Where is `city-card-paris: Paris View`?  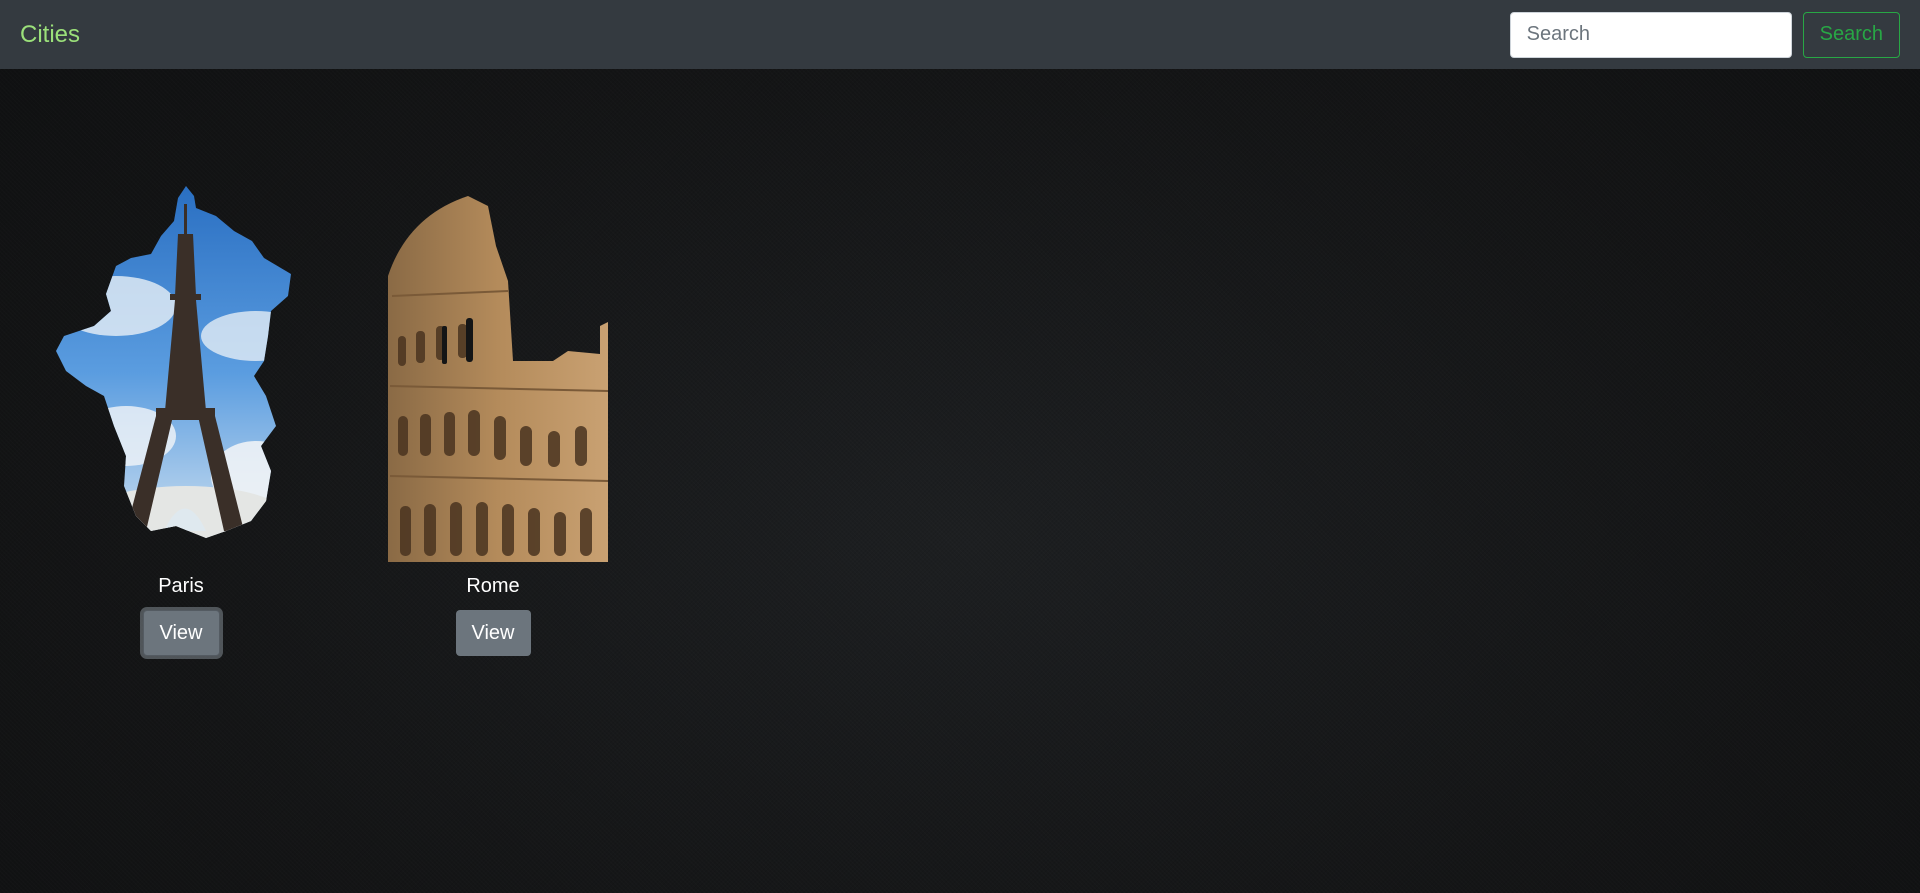 city-card-paris: Paris View is located at coordinates (181, 421).